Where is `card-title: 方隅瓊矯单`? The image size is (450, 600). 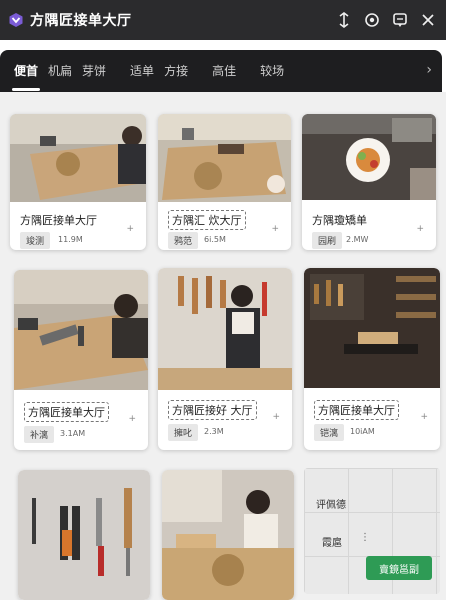 card-title: 方隅瓊矯单 is located at coordinates (339, 220).